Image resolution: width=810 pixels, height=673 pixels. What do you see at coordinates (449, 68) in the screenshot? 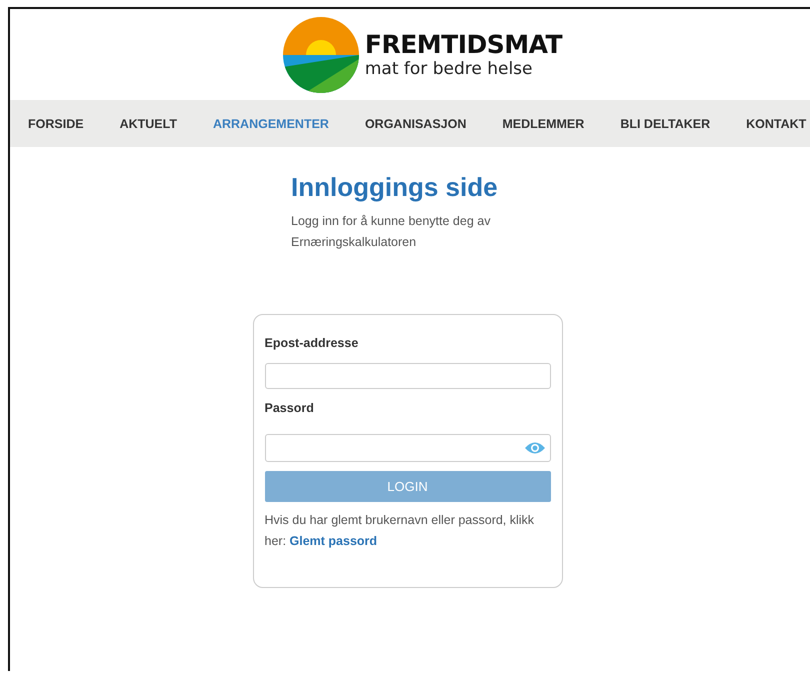
I see `logo-tagline: mat for bedre helse` at bounding box center [449, 68].